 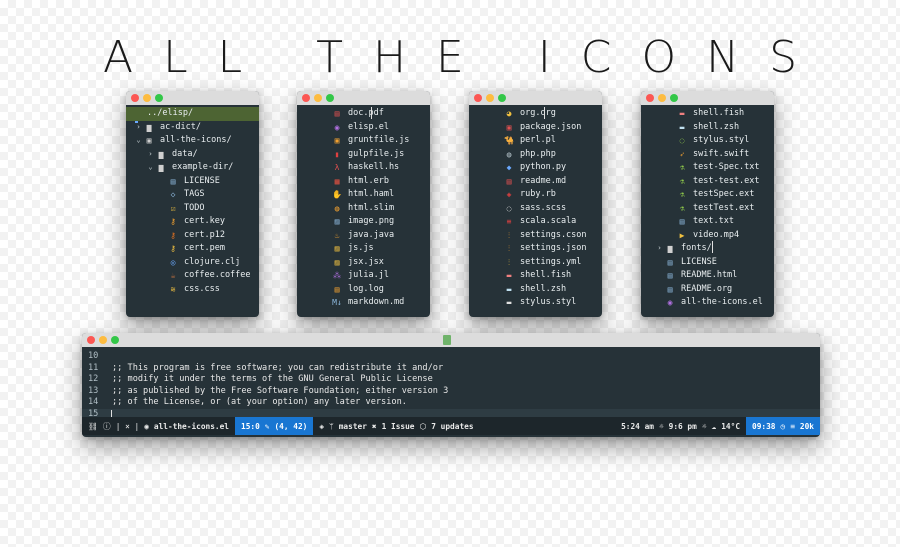 I want to click on tree-item: ▨ image.png, so click(x=363, y=222).